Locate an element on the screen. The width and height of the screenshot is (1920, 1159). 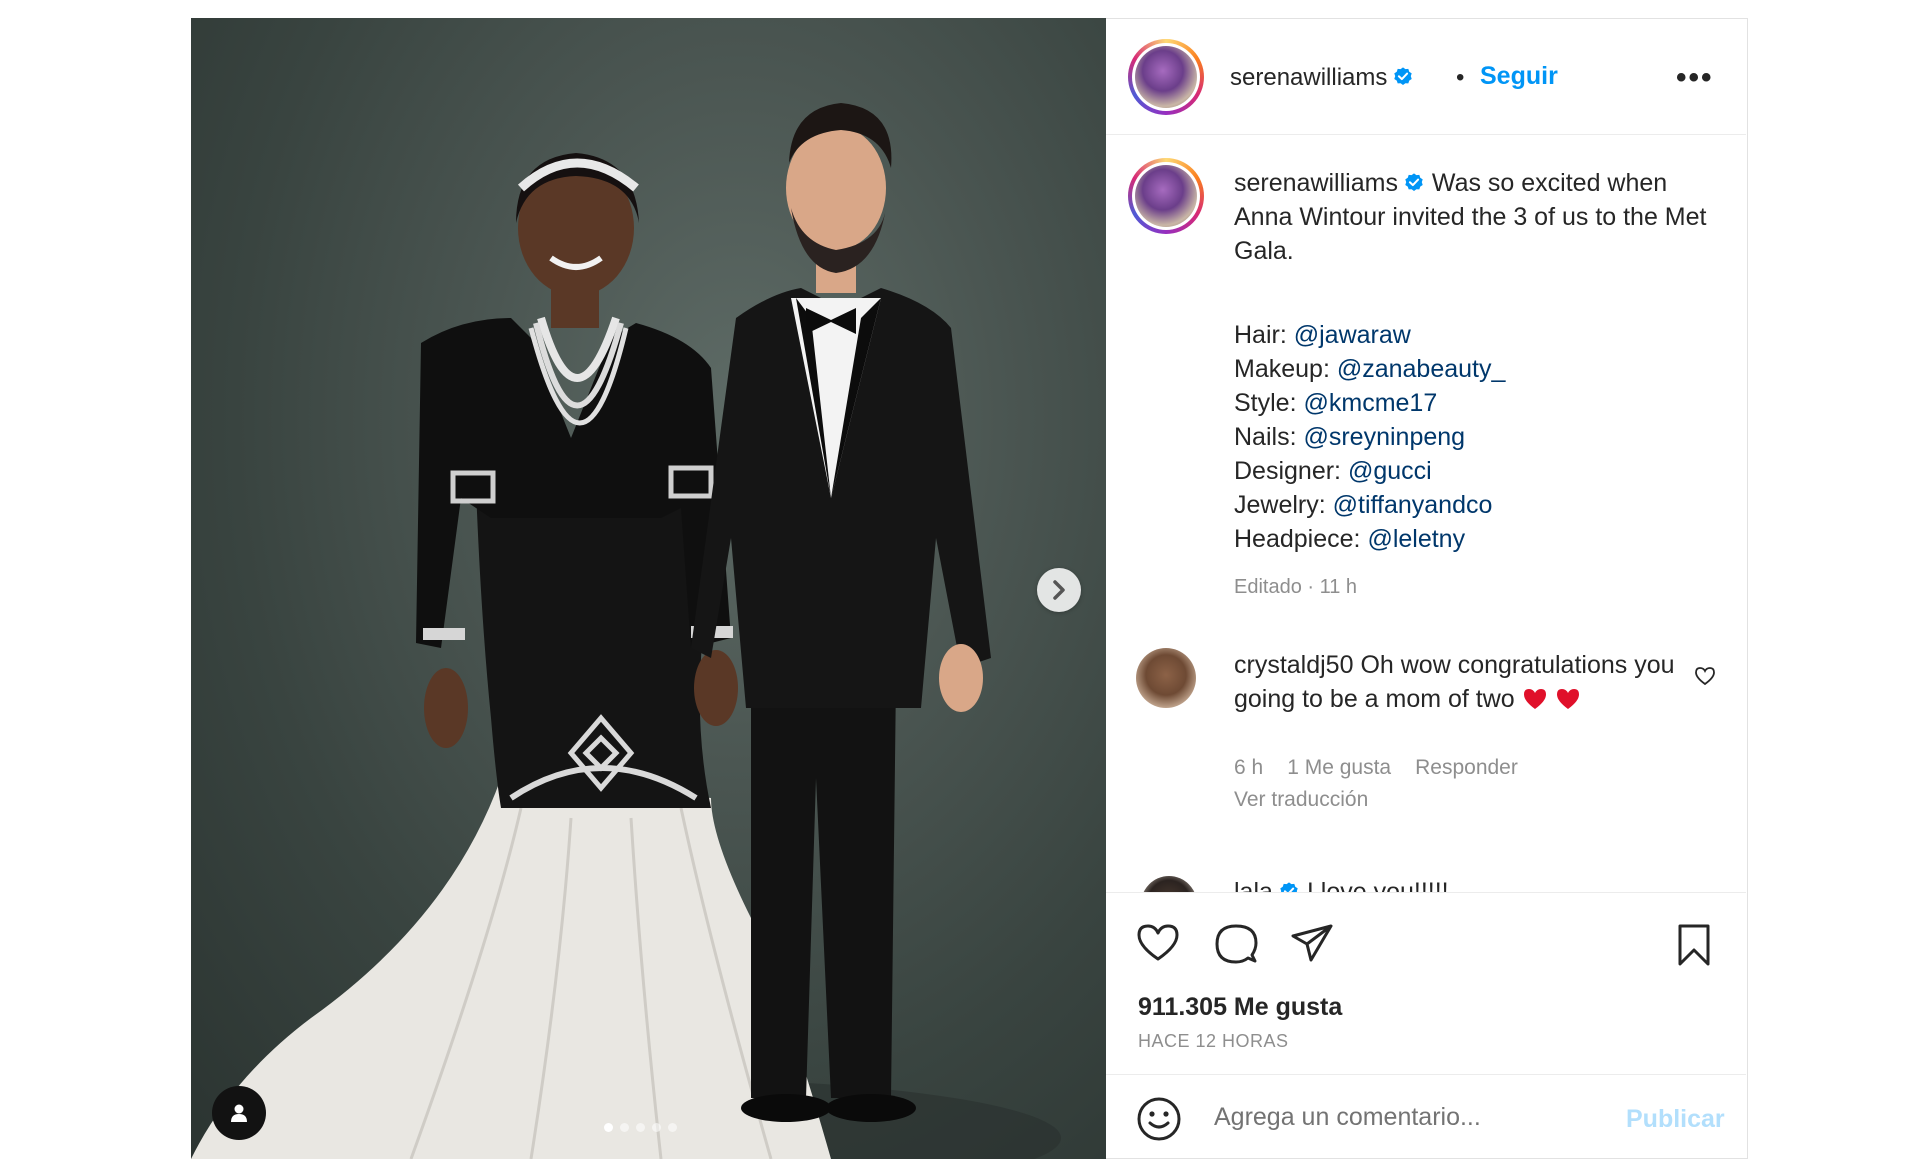
likes-count: 911.305 Me gusta is located at coordinates (1240, 1007).